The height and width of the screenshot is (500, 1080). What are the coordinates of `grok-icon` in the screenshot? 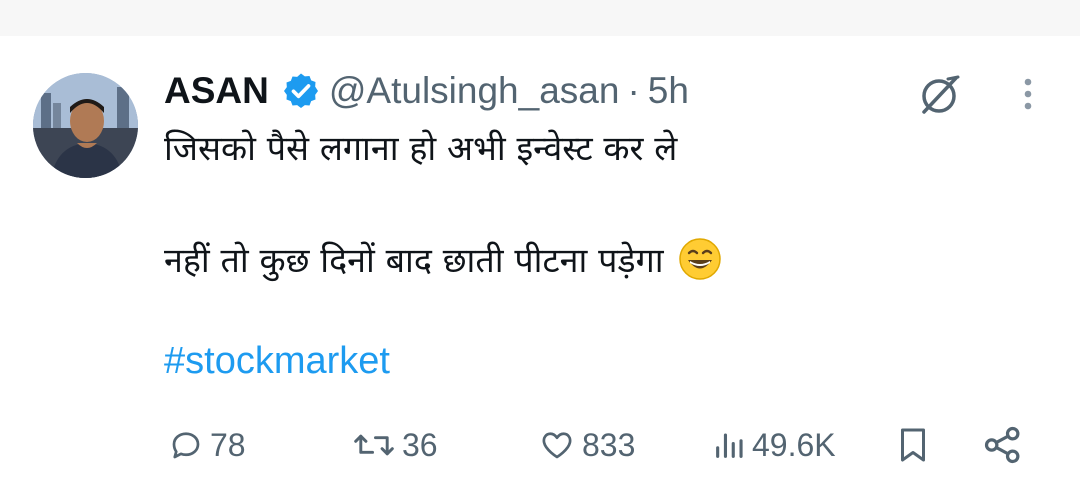 It's located at (939, 95).